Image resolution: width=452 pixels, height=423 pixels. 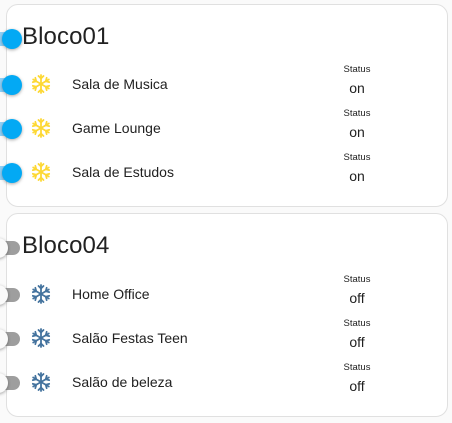 I want to click on entity-name: Home Office, so click(x=111, y=294).